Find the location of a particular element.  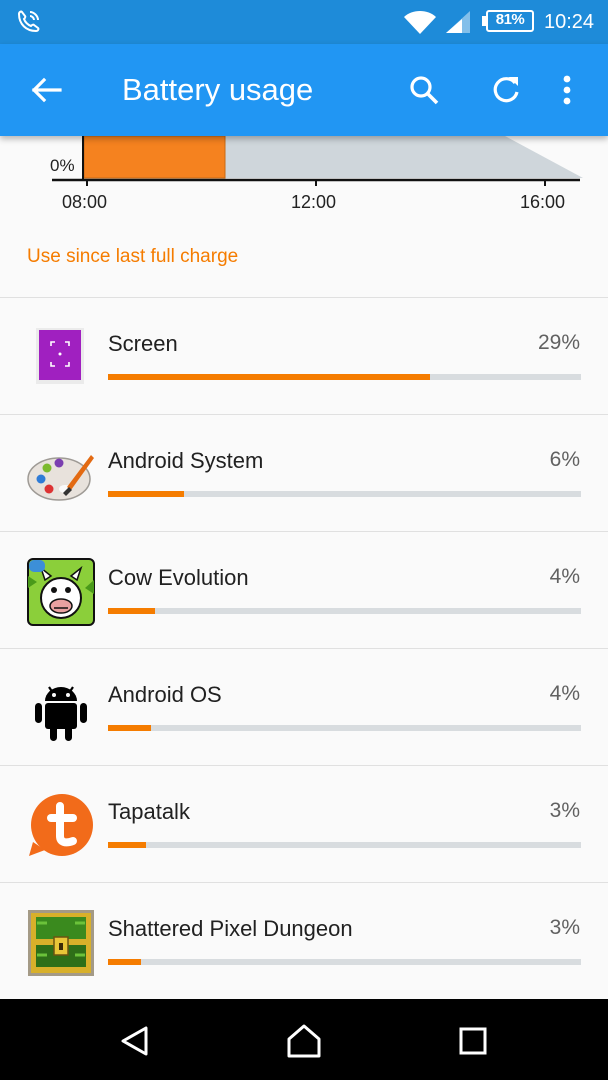

android-robot-icon is located at coordinates (61, 713).